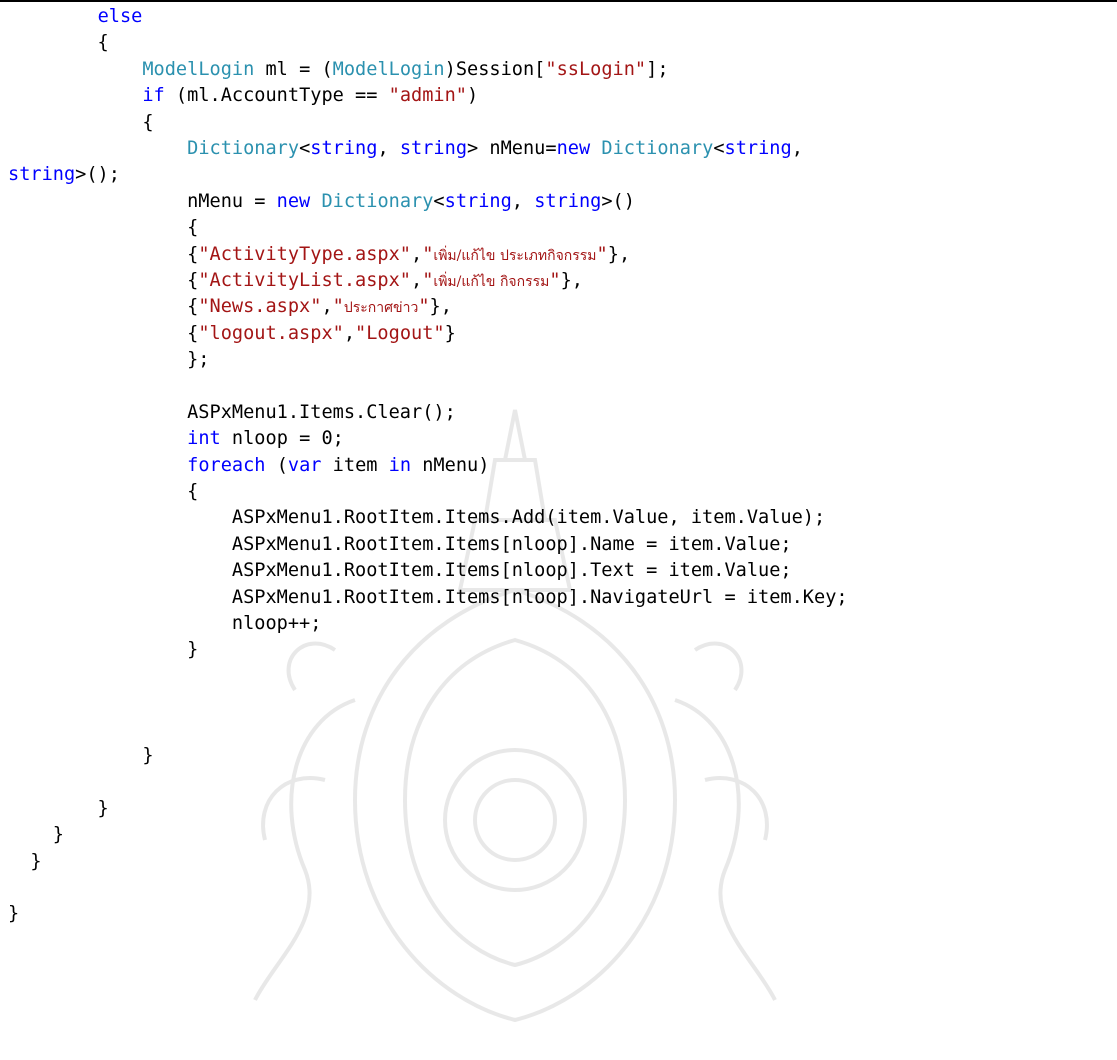 The width and height of the screenshot is (1117, 1060). What do you see at coordinates (305, 254) in the screenshot?
I see `code-token: "ActivityType.aspx"` at bounding box center [305, 254].